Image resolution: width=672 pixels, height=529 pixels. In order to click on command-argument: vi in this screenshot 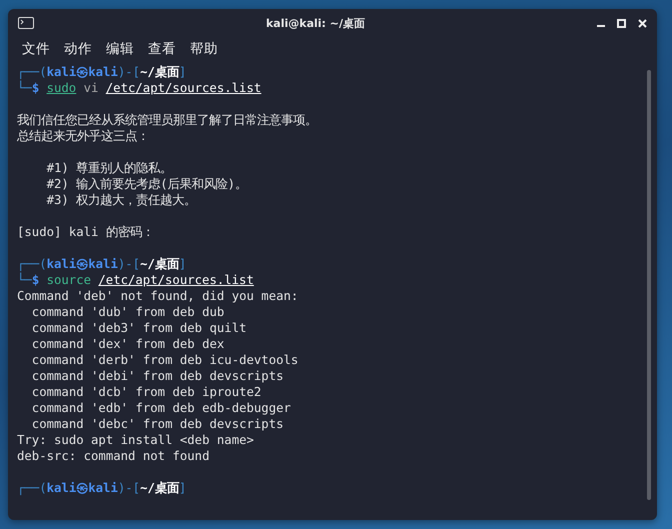, I will do `click(91, 88)`.